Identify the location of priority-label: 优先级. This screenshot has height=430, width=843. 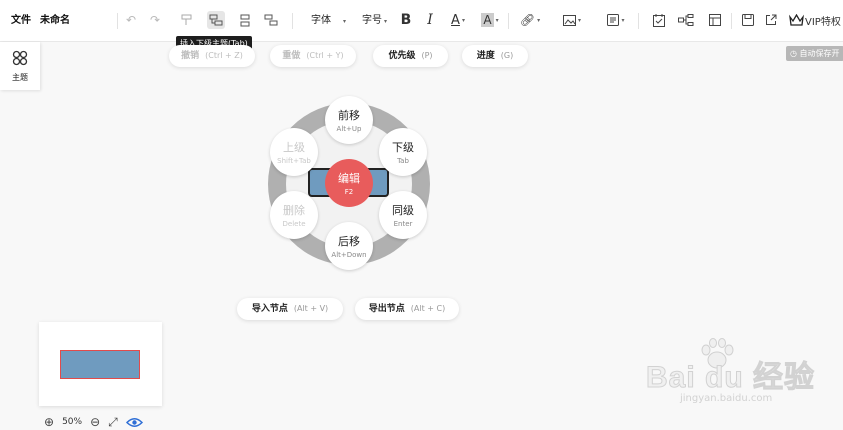
(402, 56).